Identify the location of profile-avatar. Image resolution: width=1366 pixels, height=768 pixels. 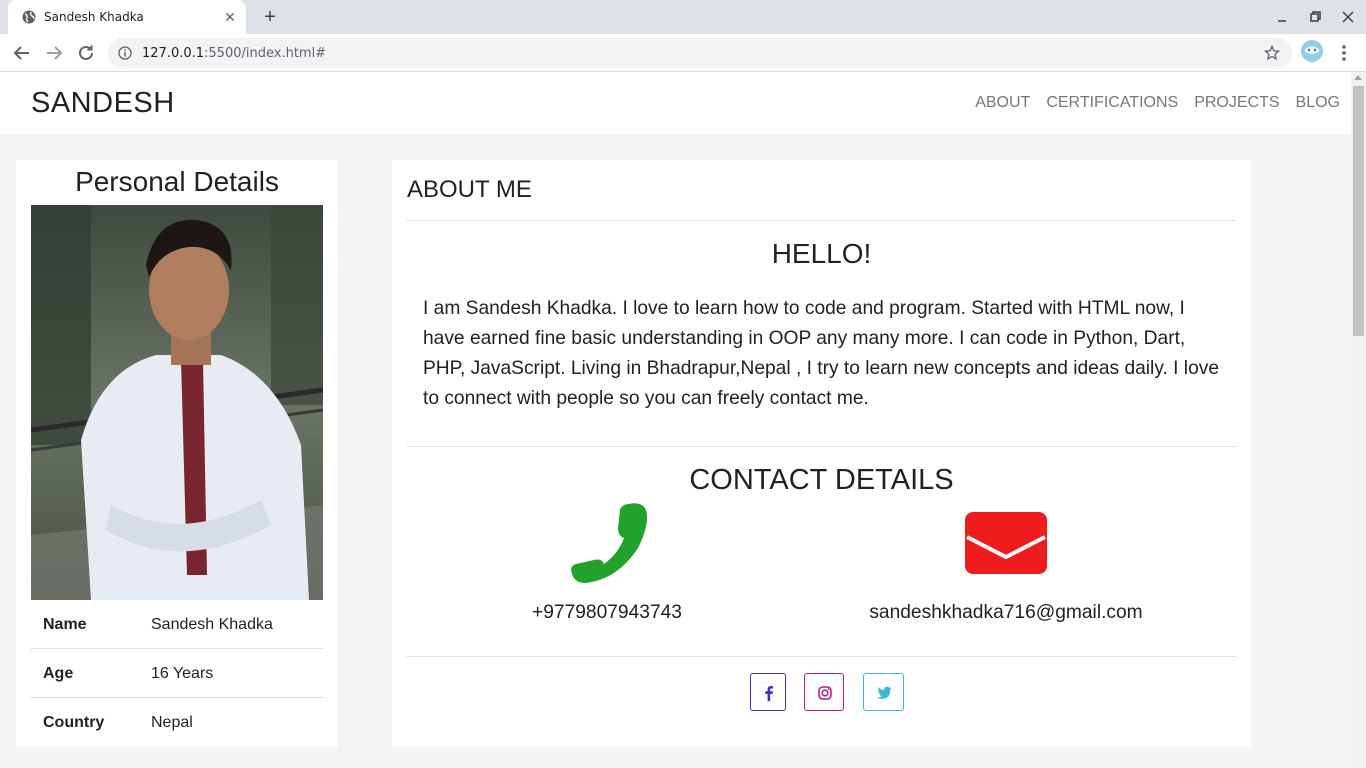
(1312, 51).